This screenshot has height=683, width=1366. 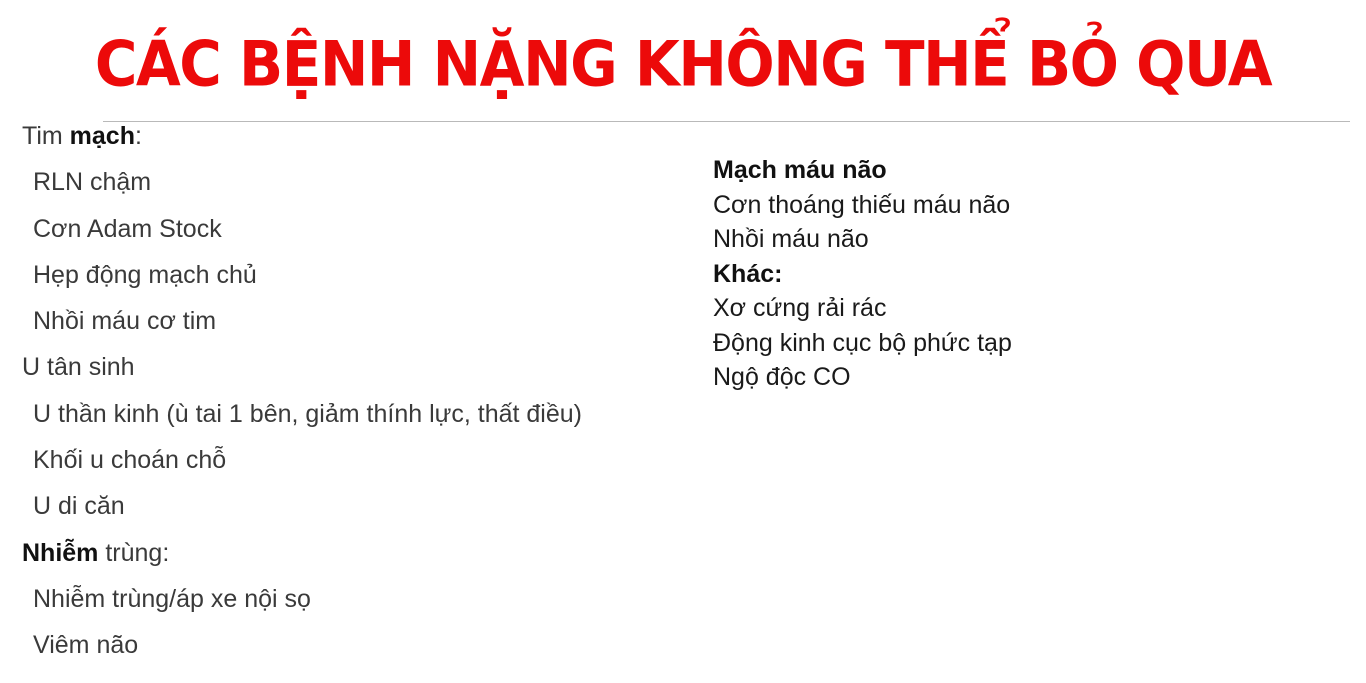 I want to click on list-item: Nhiễm trùng/áp xe nội sọ, so click(x=172, y=598).